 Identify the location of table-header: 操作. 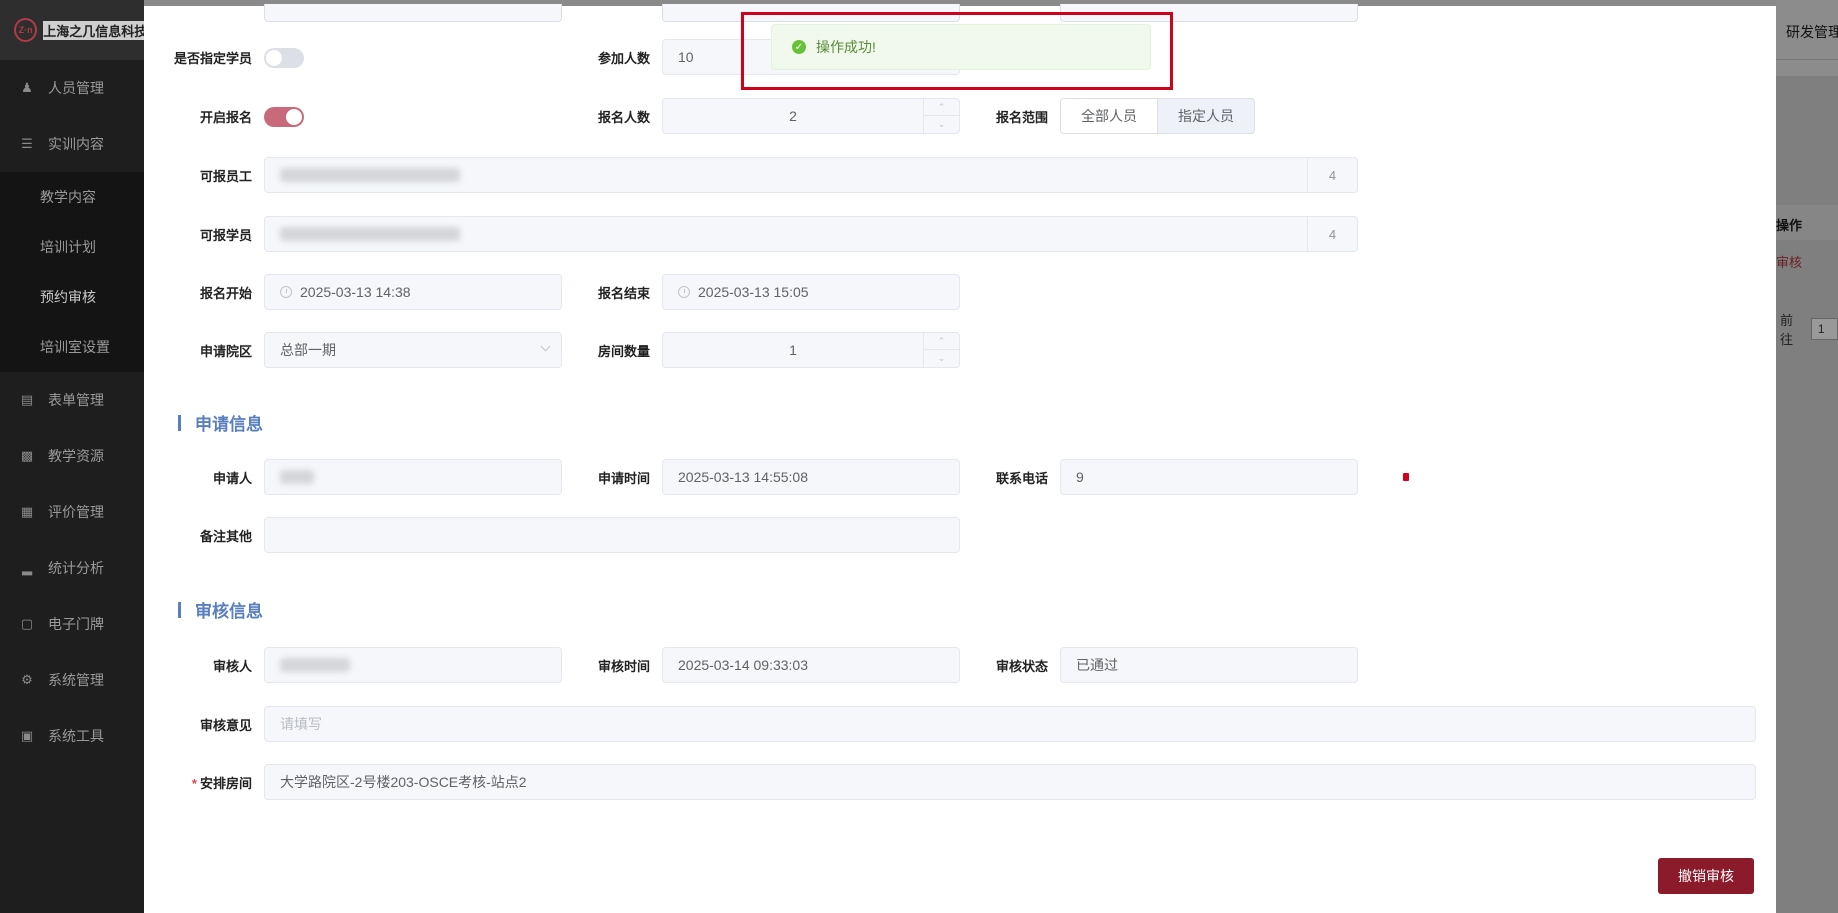
(1807, 222).